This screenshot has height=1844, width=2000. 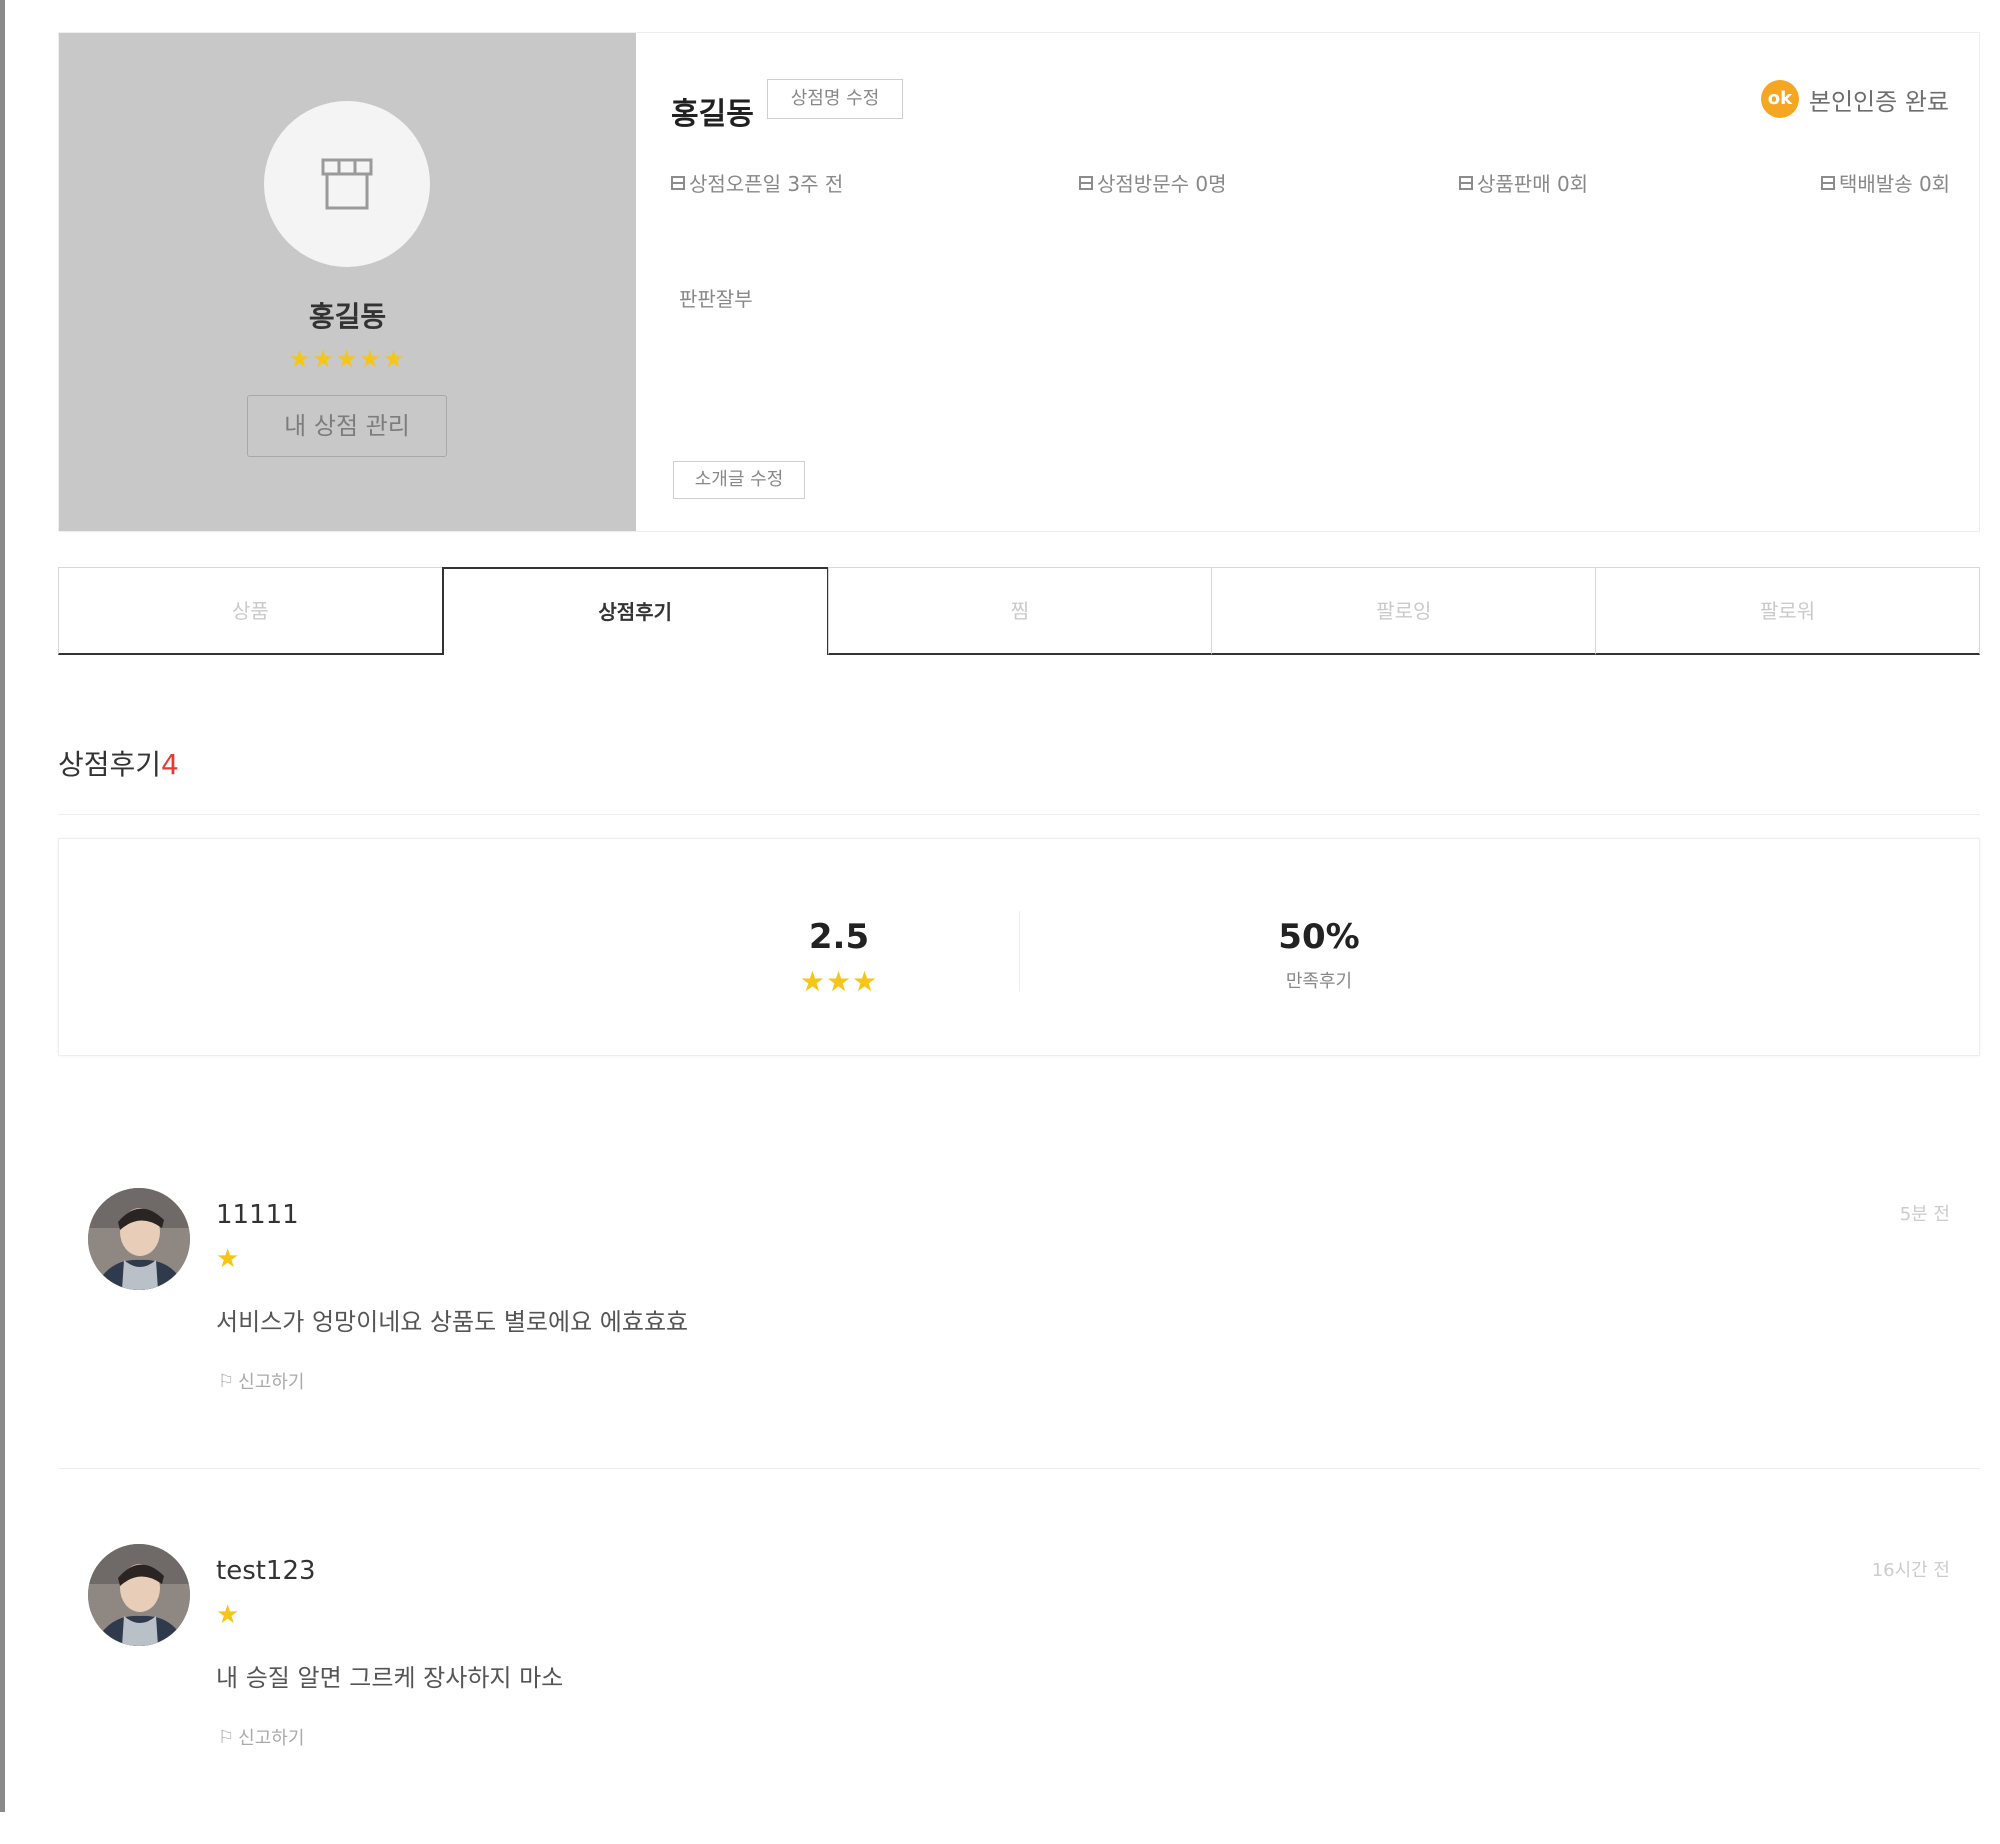 What do you see at coordinates (1319, 981) in the screenshot?
I see `satisfaction-label: 만족후기` at bounding box center [1319, 981].